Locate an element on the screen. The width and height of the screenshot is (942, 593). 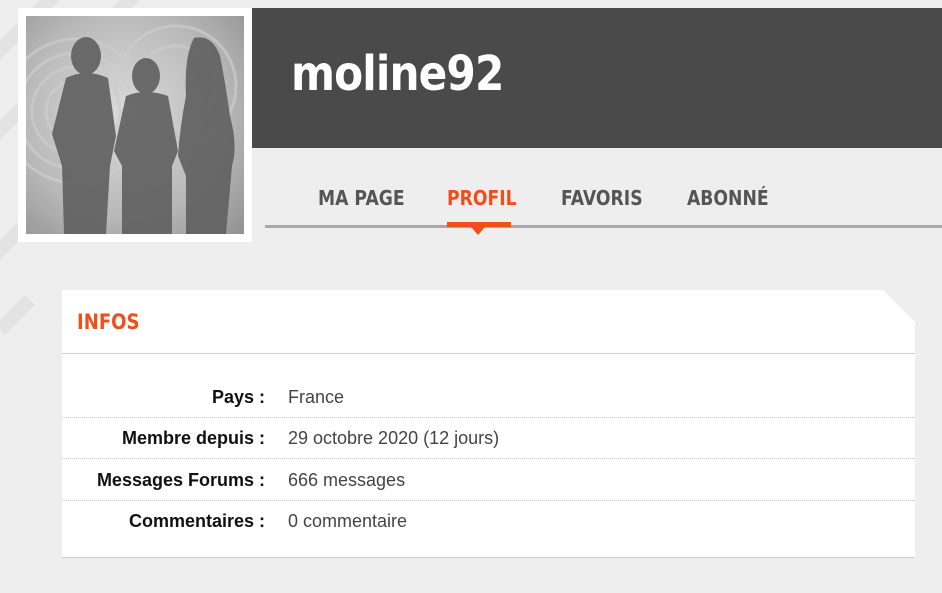
info-label: Pays : is located at coordinates (238, 397).